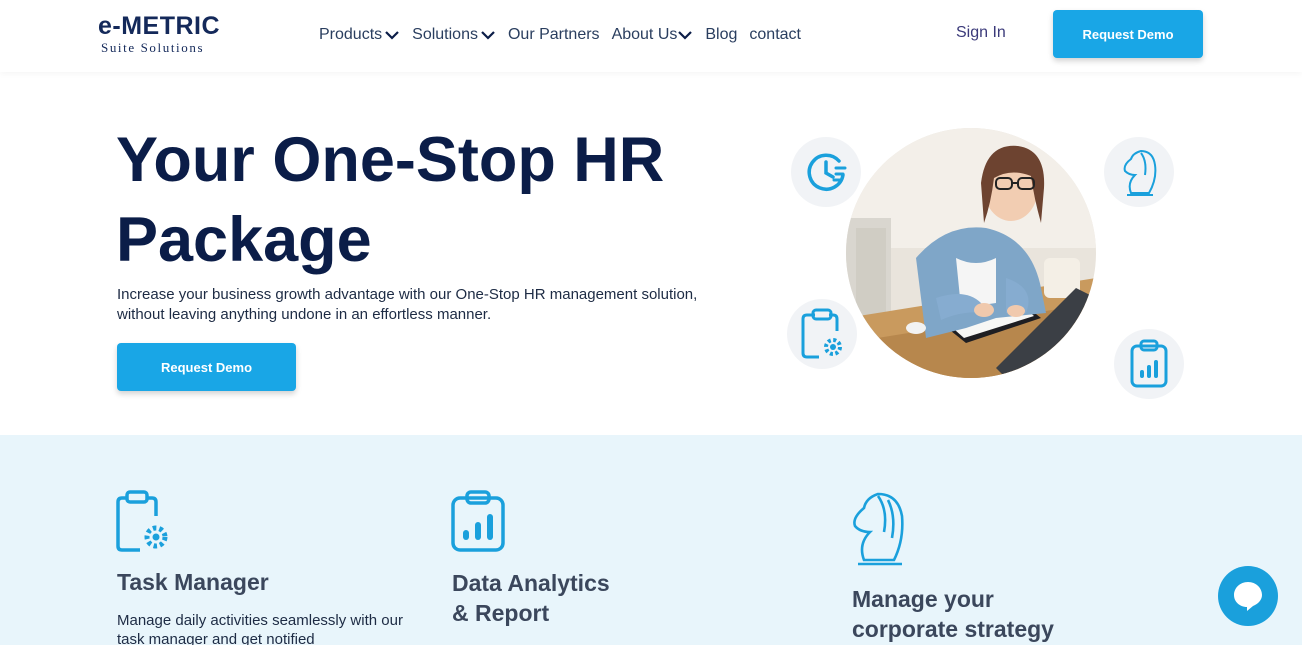  I want to click on nav-item-solutions: Solutions, so click(454, 35).